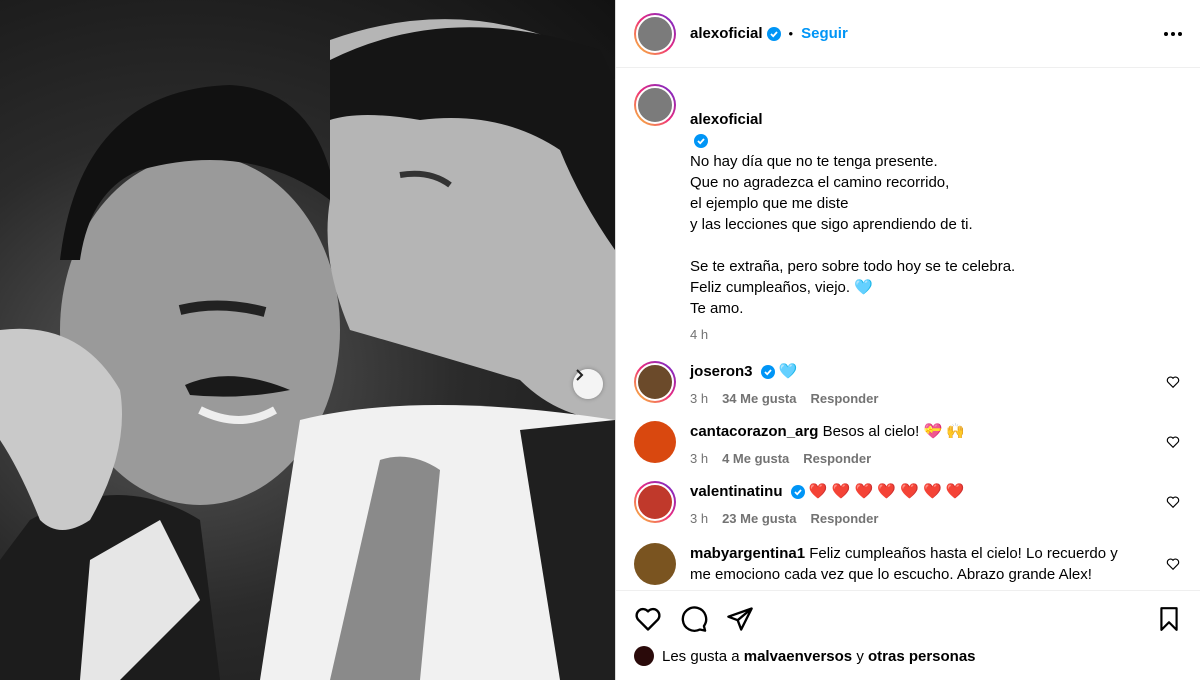 This screenshot has width=1200, height=680. What do you see at coordinates (747, 553) in the screenshot?
I see `comment-username: mabyargentina1` at bounding box center [747, 553].